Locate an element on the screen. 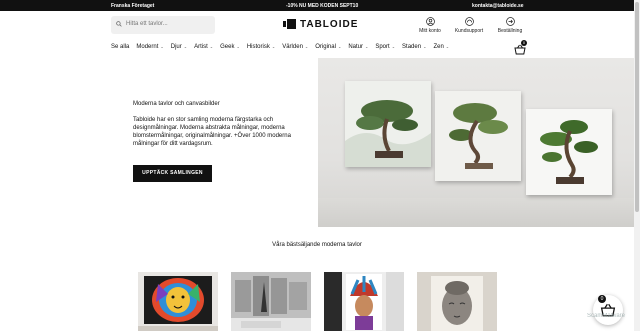  nav-item-natur: Natur ⌄ is located at coordinates (358, 49).